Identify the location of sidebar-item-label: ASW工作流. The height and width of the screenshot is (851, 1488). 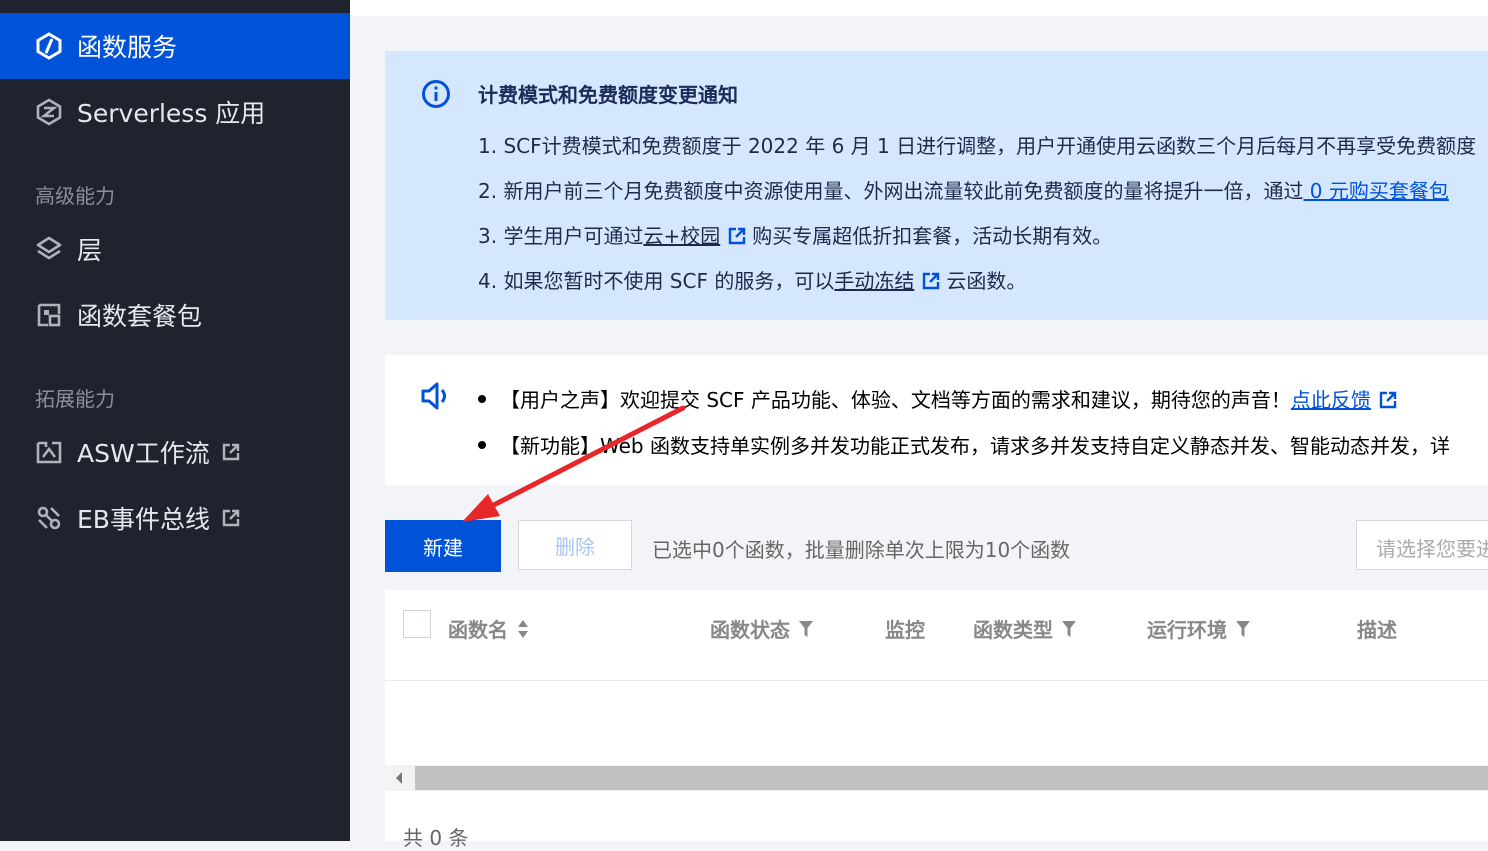
(143, 453).